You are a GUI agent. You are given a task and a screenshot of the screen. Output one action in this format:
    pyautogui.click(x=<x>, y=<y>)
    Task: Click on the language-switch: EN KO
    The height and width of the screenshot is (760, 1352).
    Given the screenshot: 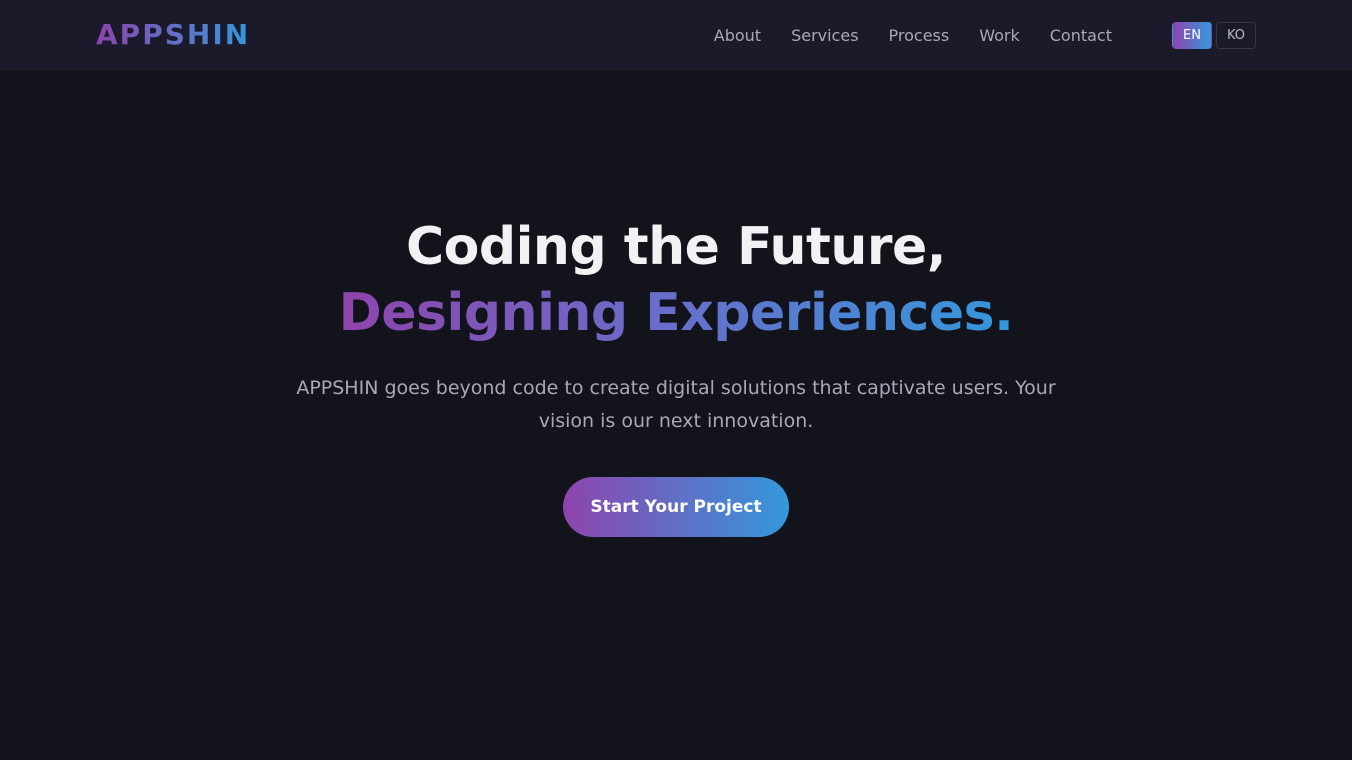 What is the action you would take?
    pyautogui.click(x=1214, y=35)
    